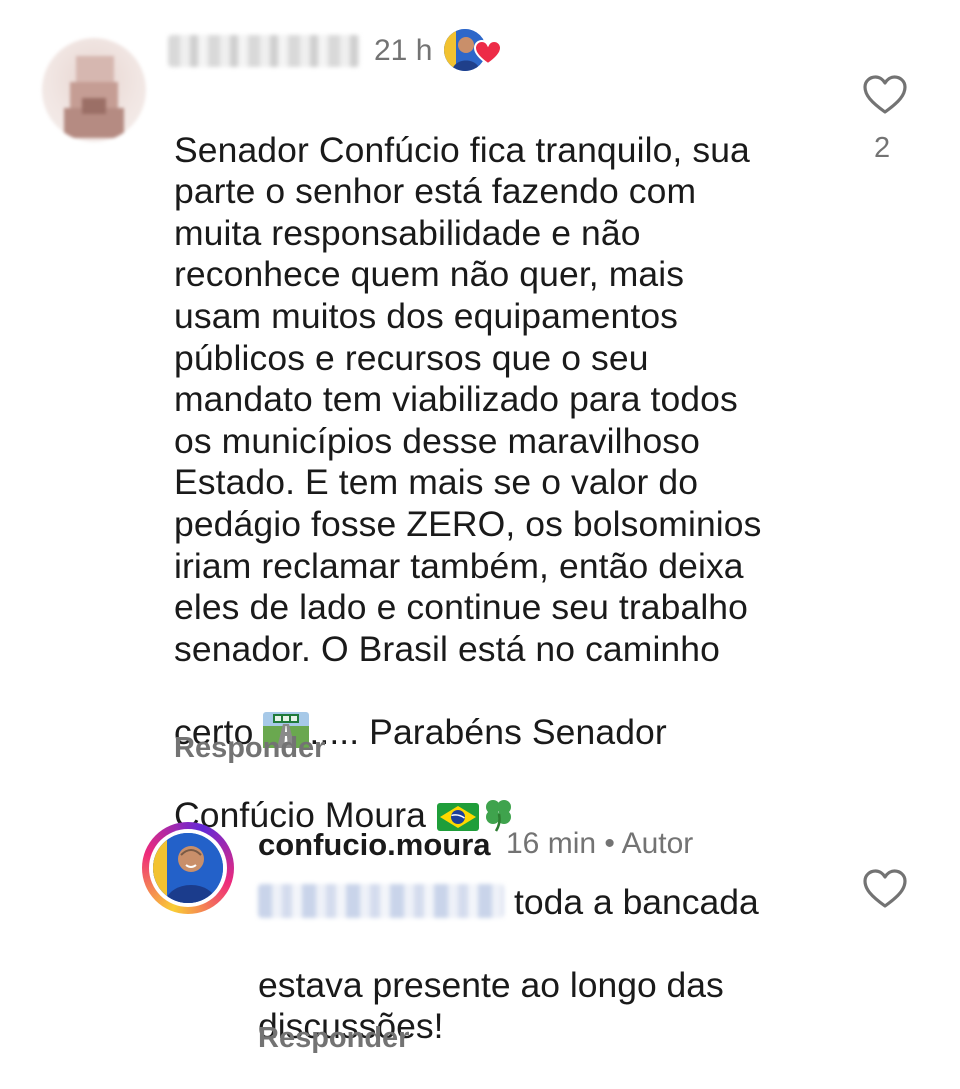  What do you see at coordinates (885, 95) in the screenshot?
I see `like-heart-icon` at bounding box center [885, 95].